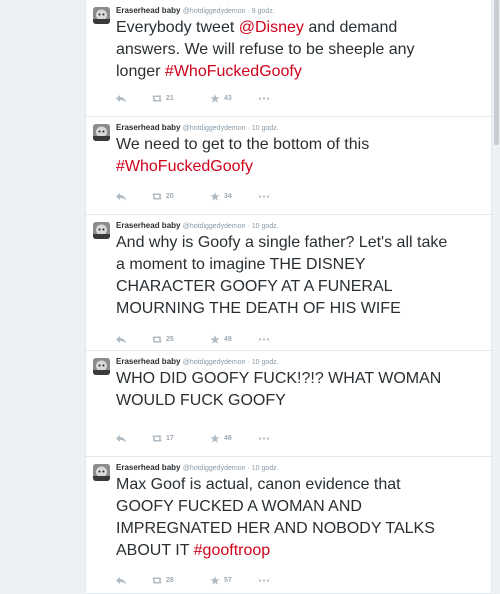  I want to click on scrollbar, so click(496, 297).